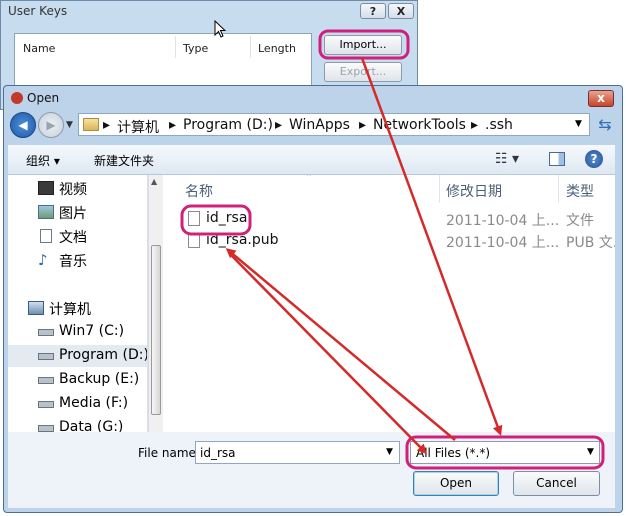 This screenshot has width=626, height=516. Describe the element at coordinates (218, 453) in the screenshot. I see `filename-value: id_rsa` at that location.